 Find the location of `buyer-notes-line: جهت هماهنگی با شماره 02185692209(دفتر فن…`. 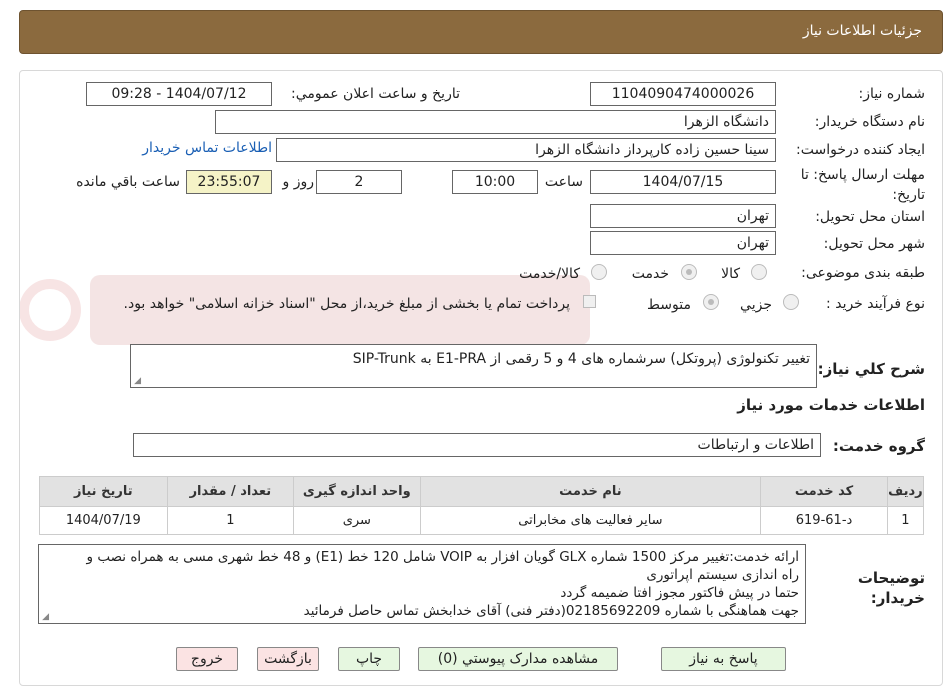

buyer-notes-line: جهت هماهنگی با شماره 02185692209(دفتر فن… is located at coordinates (551, 611).